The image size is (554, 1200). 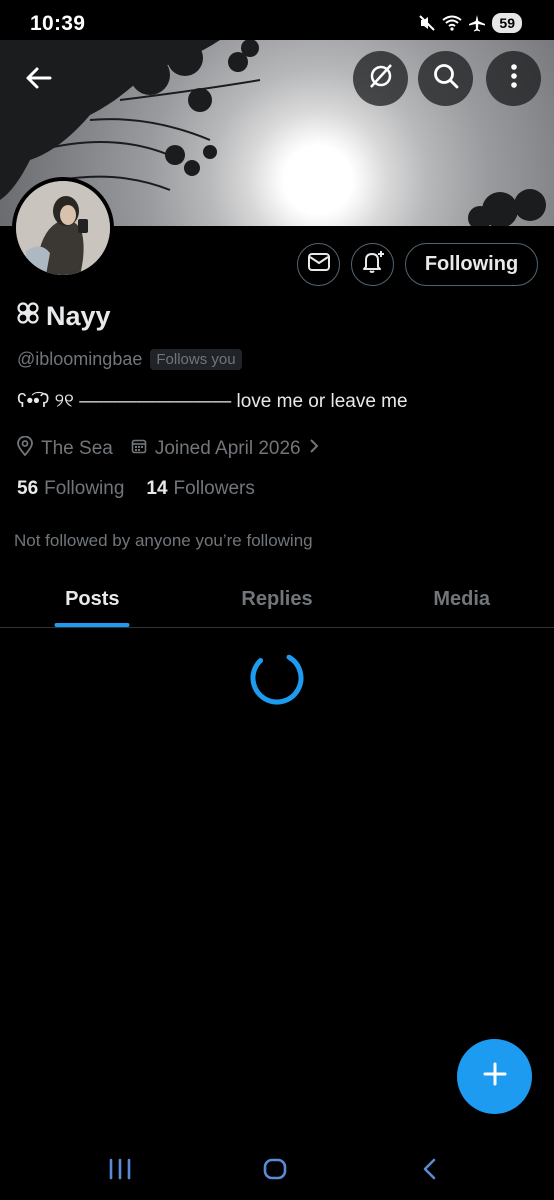 What do you see at coordinates (452, 23) in the screenshot?
I see `wifi-icon` at bounding box center [452, 23].